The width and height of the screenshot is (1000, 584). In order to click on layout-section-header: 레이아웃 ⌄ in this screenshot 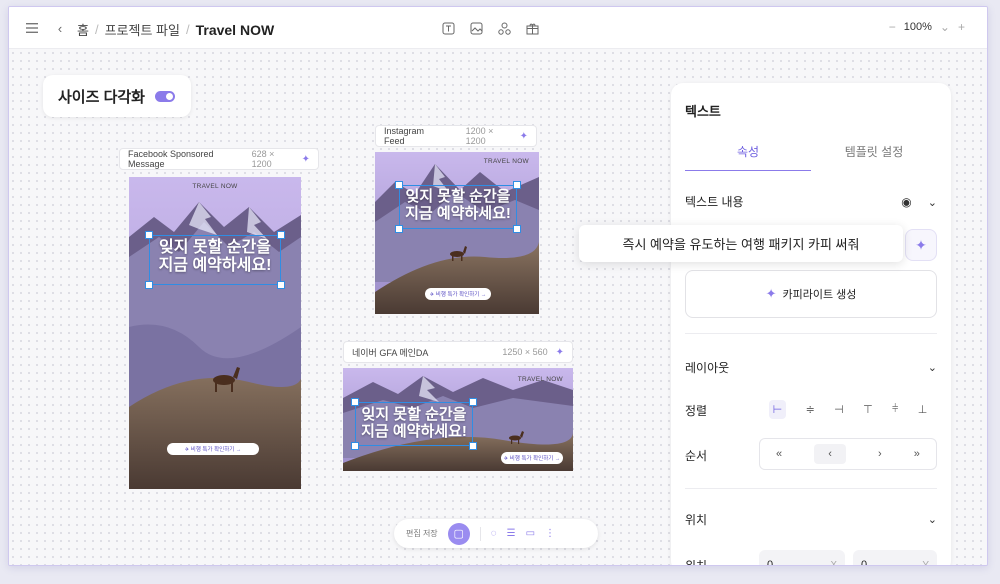, I will do `click(811, 367)`.